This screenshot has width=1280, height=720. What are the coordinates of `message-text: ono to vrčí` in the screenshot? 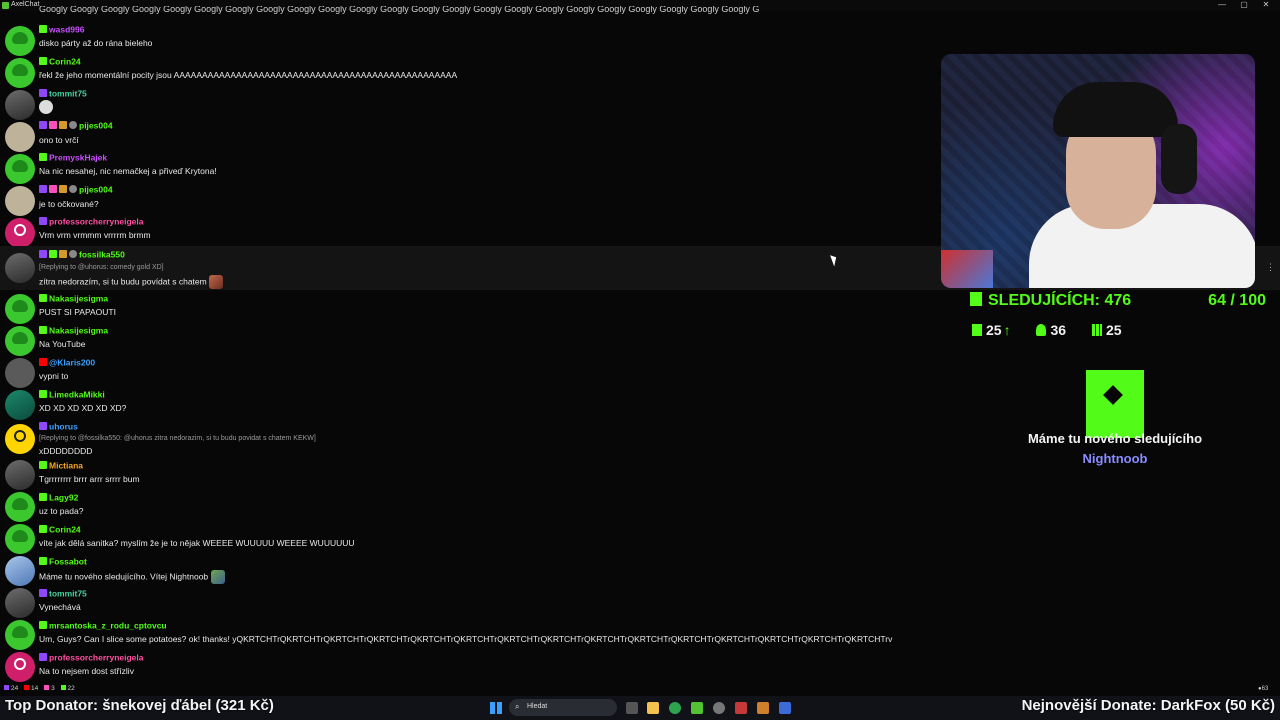 It's located at (59, 140).